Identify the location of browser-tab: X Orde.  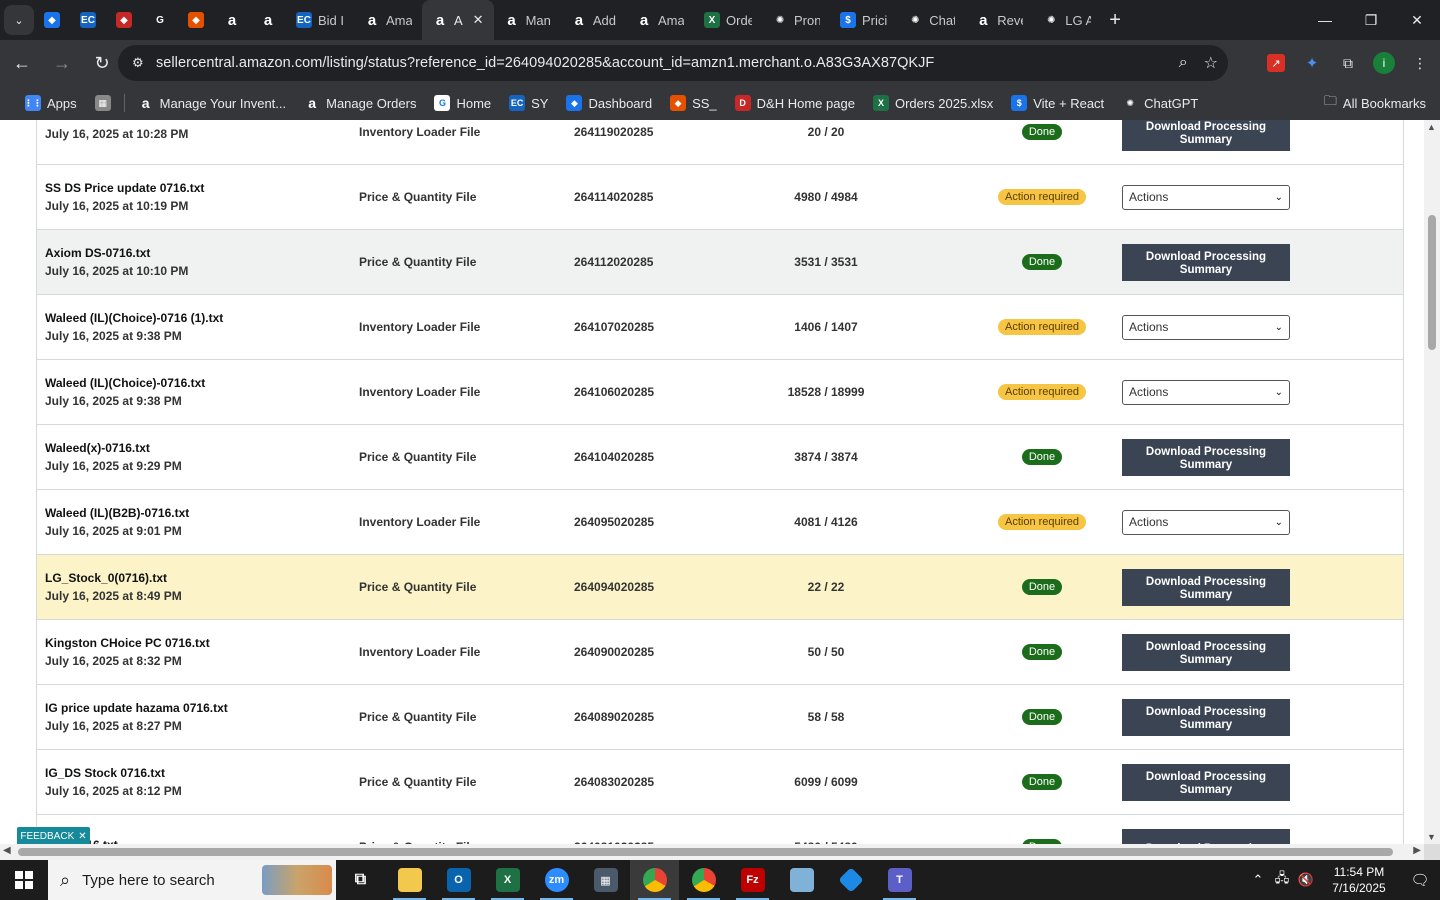
(728, 20).